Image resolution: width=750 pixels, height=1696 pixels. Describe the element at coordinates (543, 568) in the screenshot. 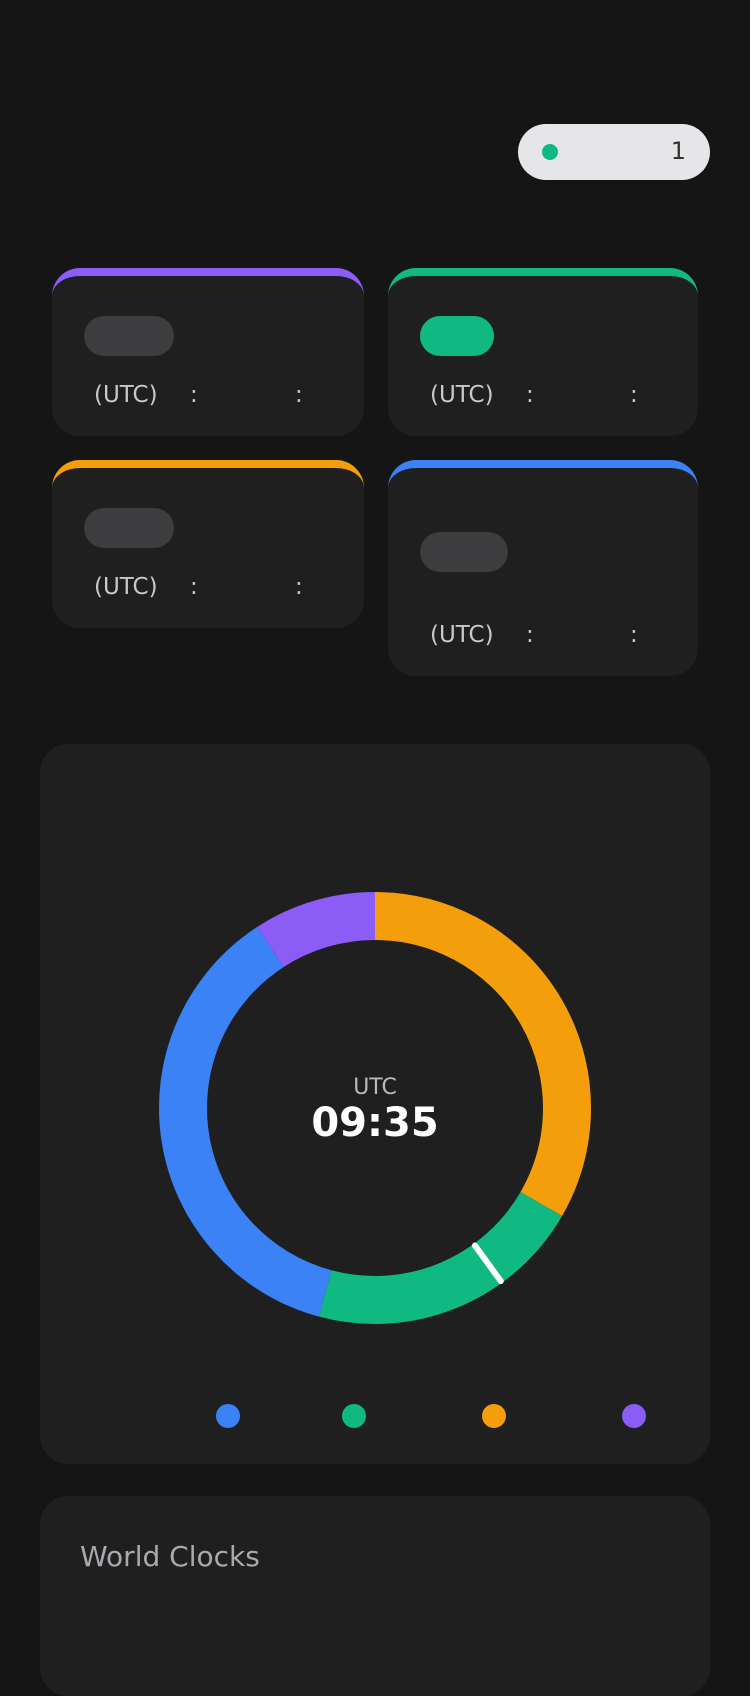

I see `zone-card-4: (UTC) : :` at that location.